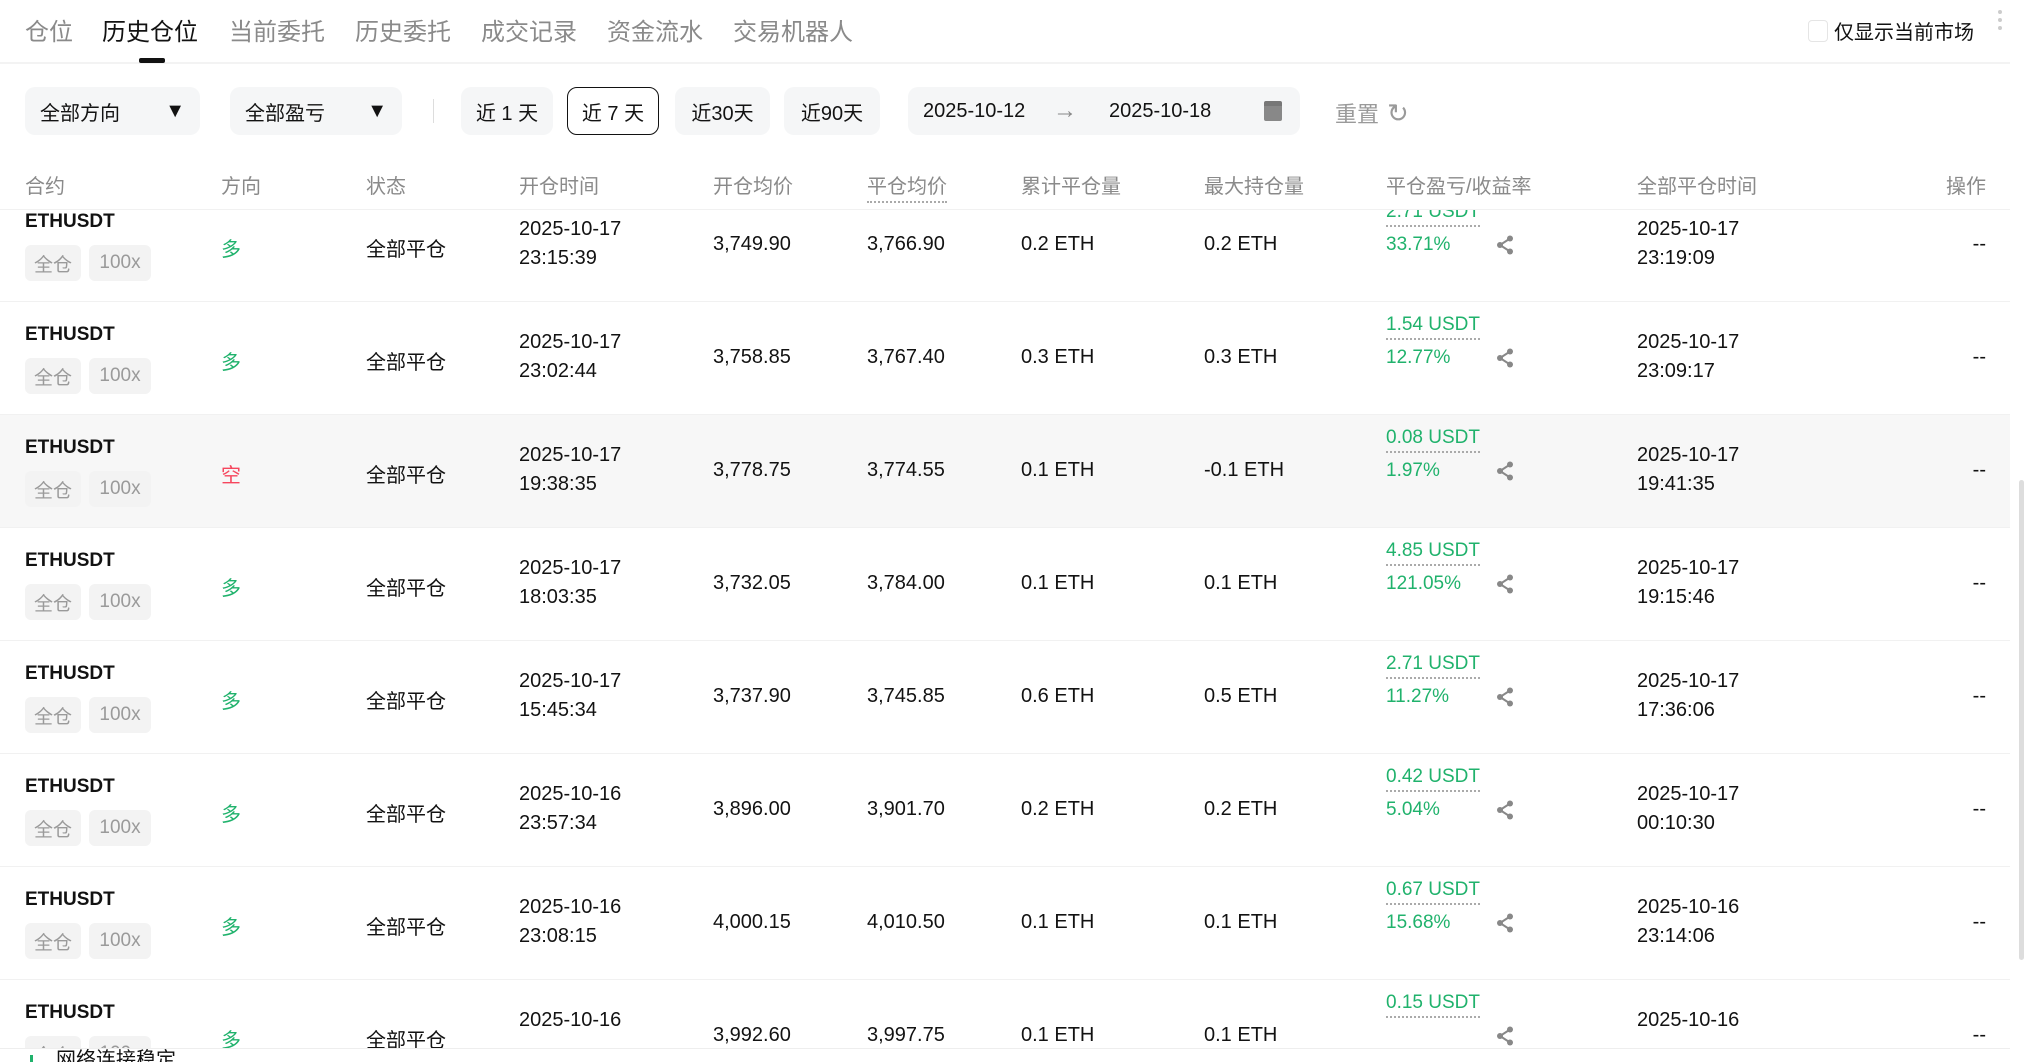 The height and width of the screenshot is (1062, 2030). What do you see at coordinates (570, 455) in the screenshot?
I see `open-date: 2025-10-17` at bounding box center [570, 455].